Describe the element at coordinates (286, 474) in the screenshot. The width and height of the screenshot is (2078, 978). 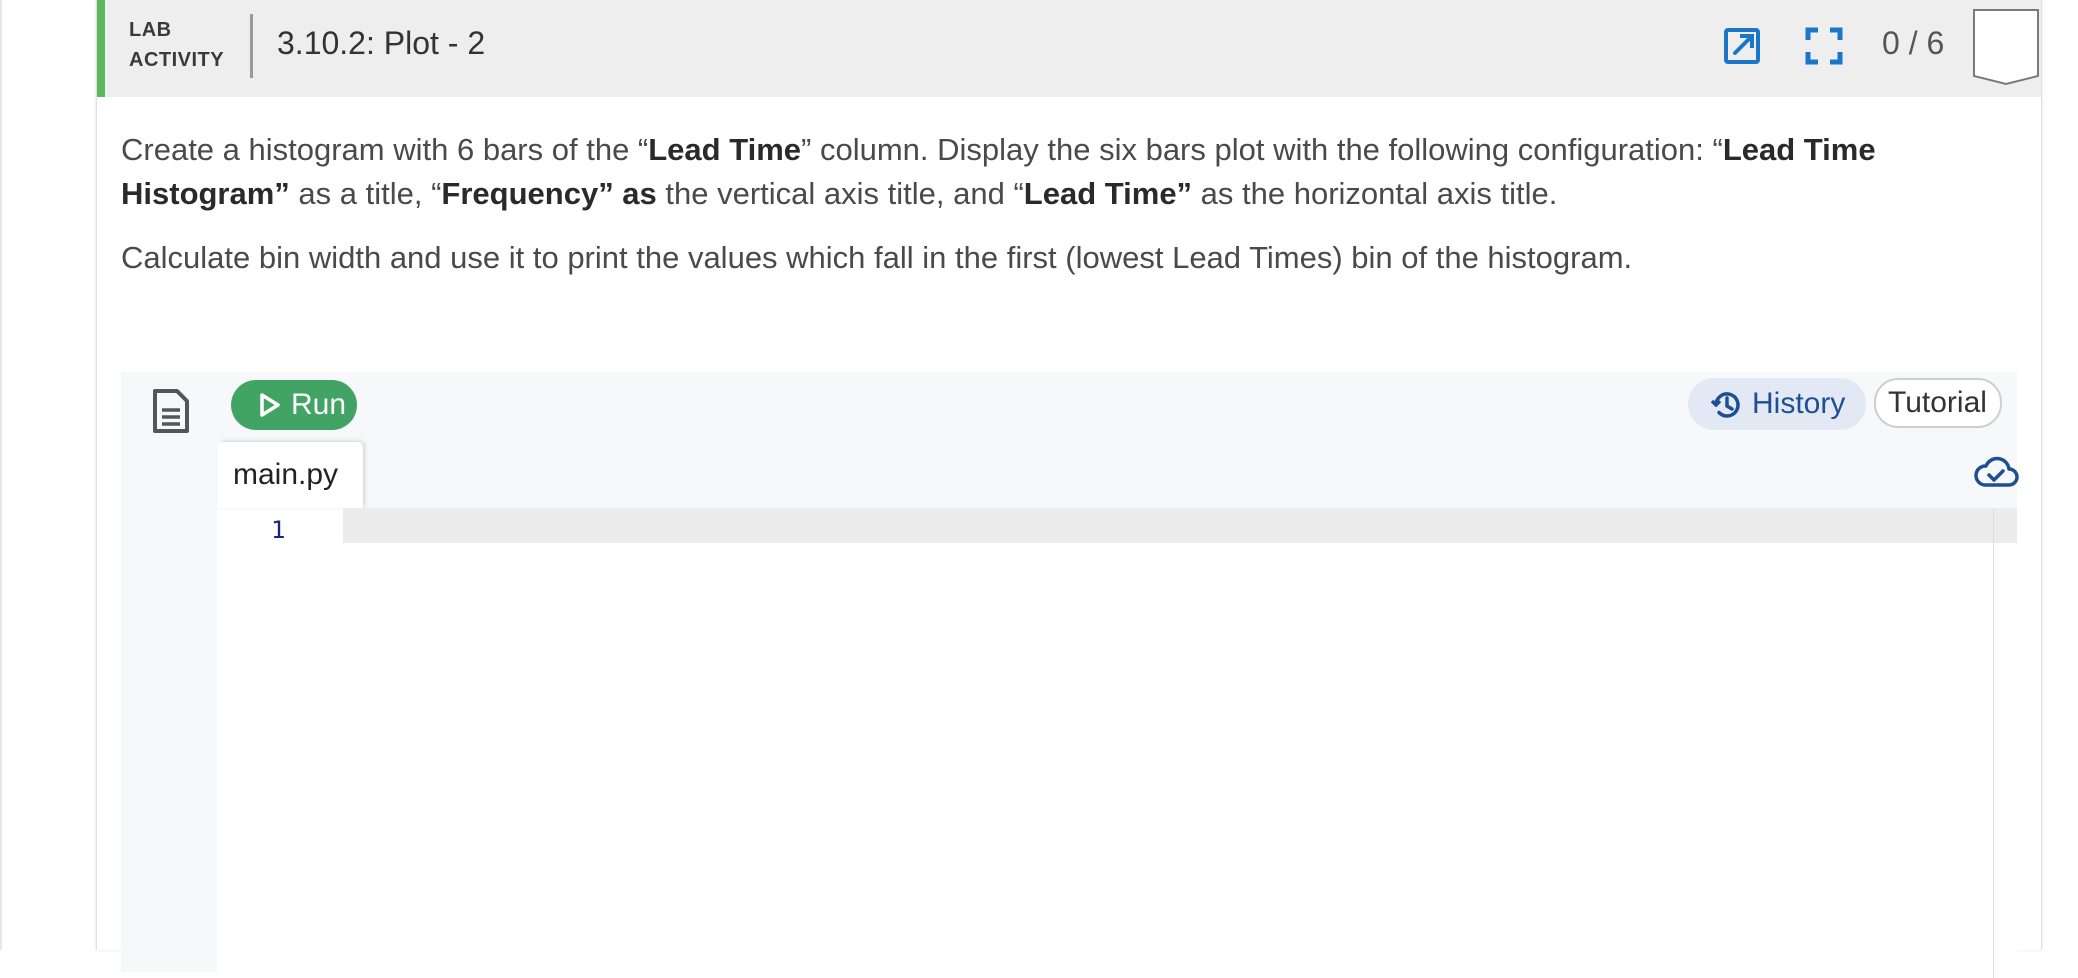
I see `file-tab-label: main.py` at that location.